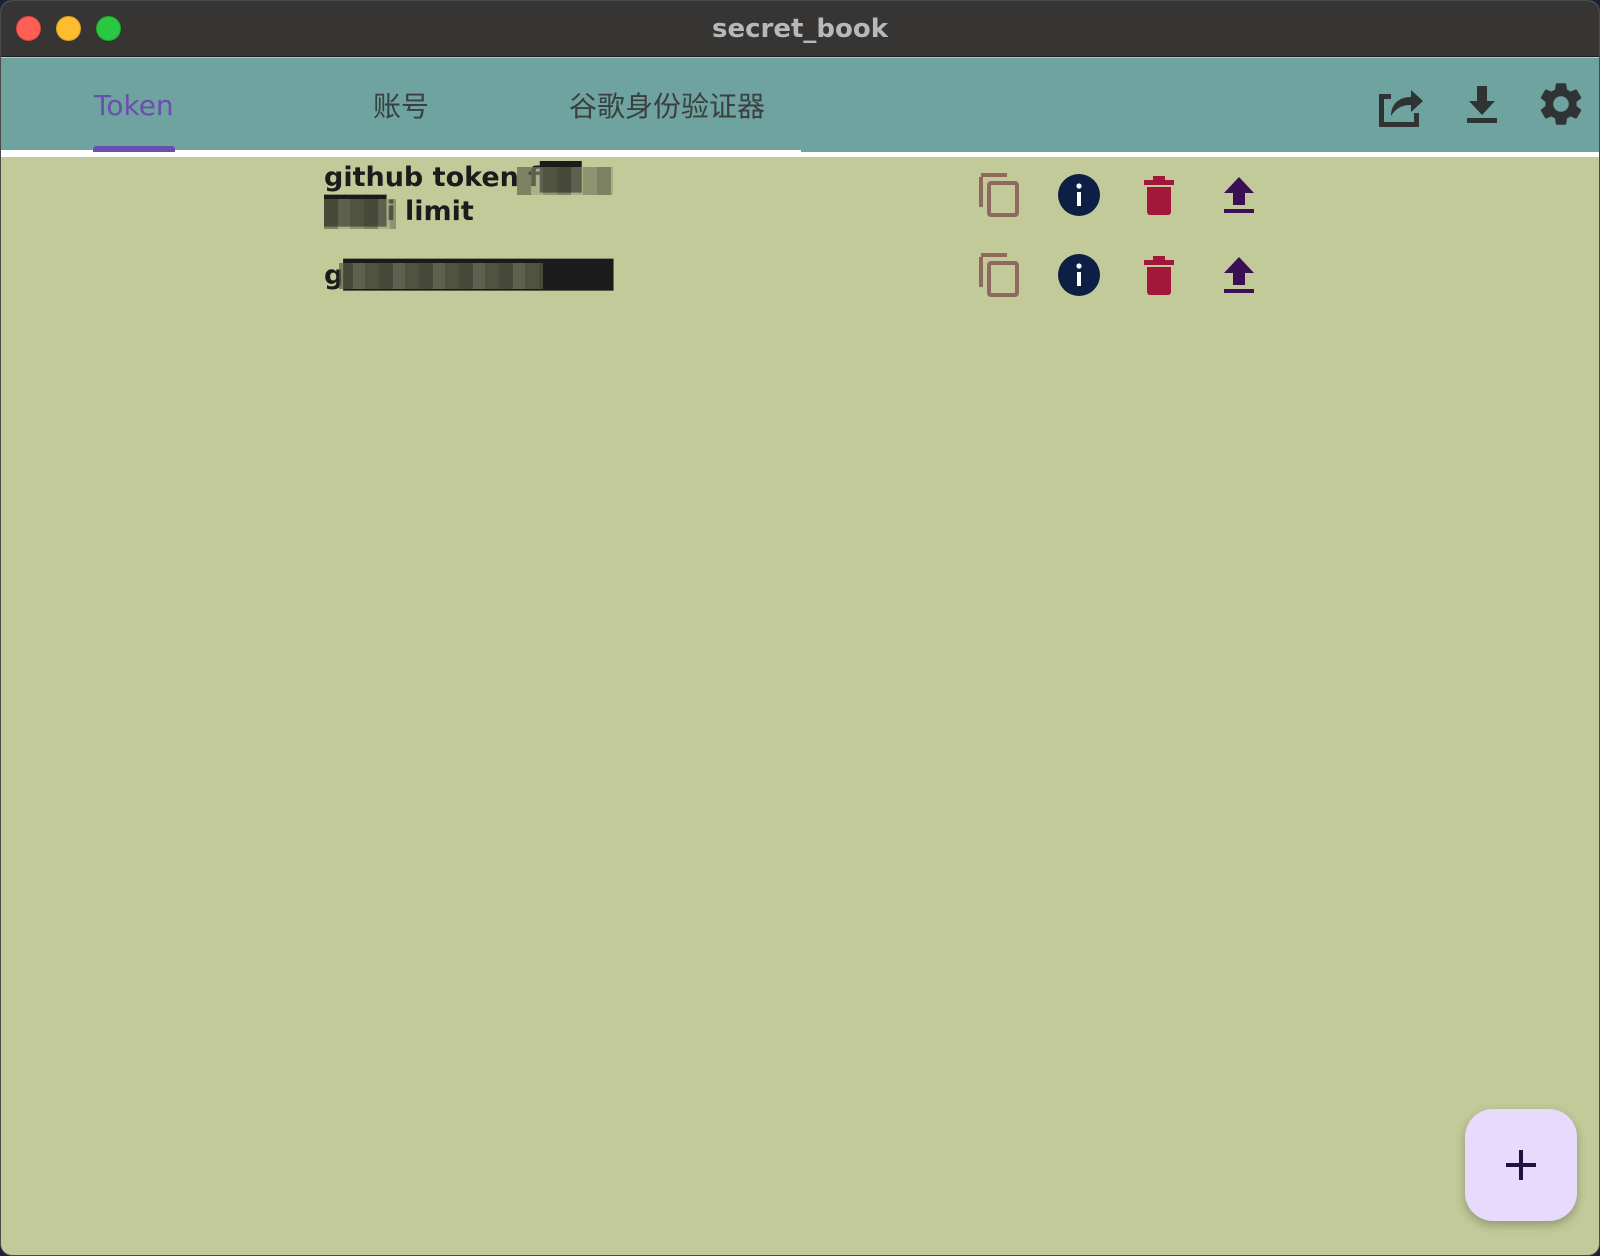 The image size is (1600, 1256). Describe the element at coordinates (401, 105) in the screenshot. I see `tab-account: 账号` at that location.